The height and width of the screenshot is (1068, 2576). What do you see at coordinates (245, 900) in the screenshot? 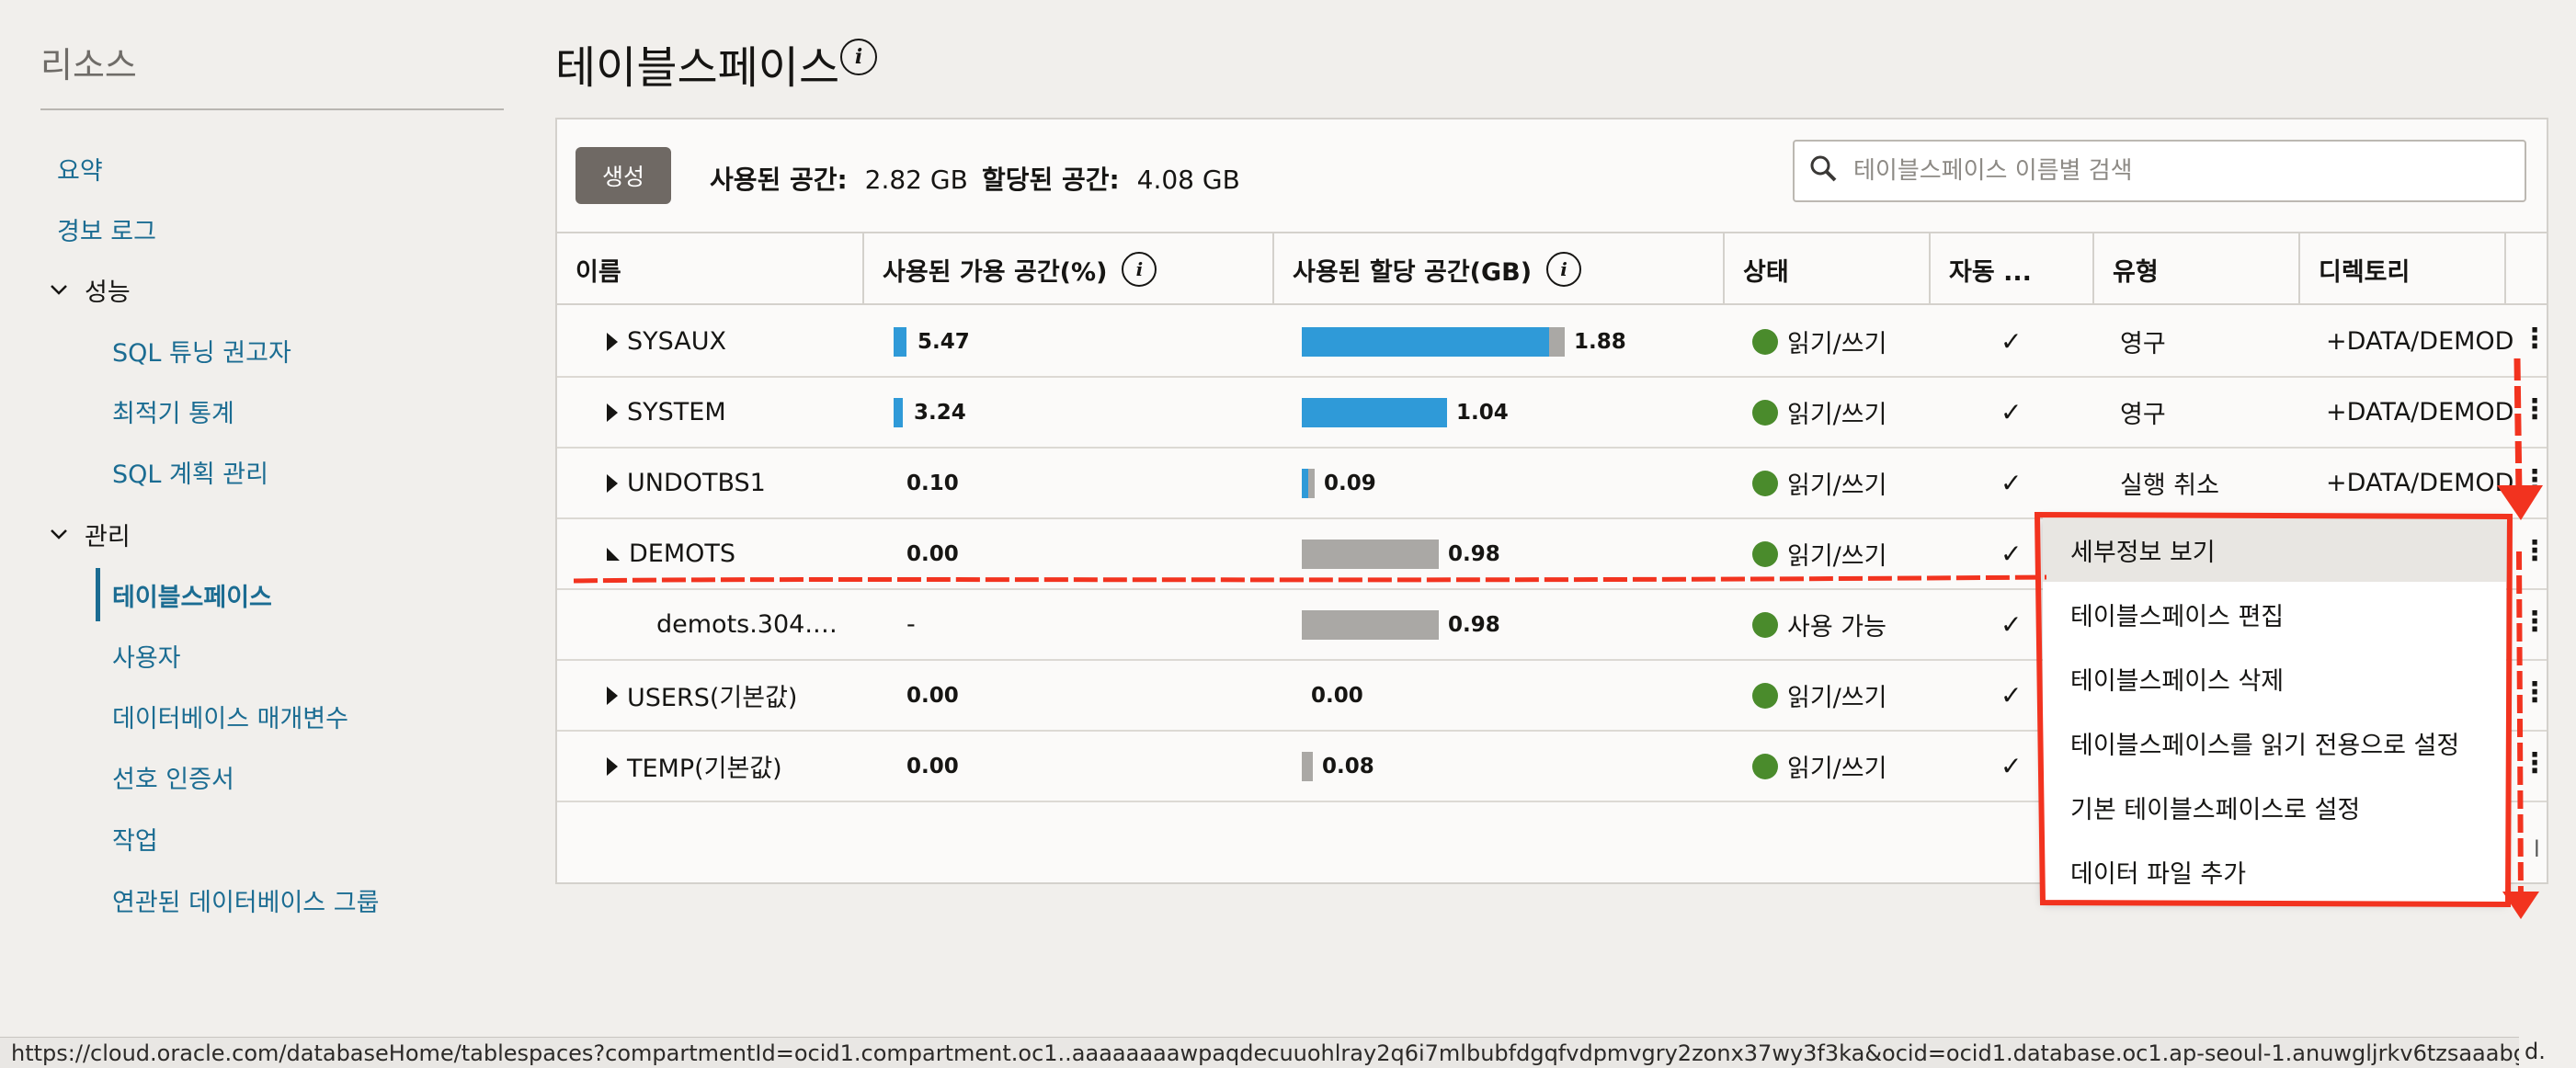
I see `sidebar-item-associated-database-groups: 연관된 데이터베이스 그룹` at bounding box center [245, 900].